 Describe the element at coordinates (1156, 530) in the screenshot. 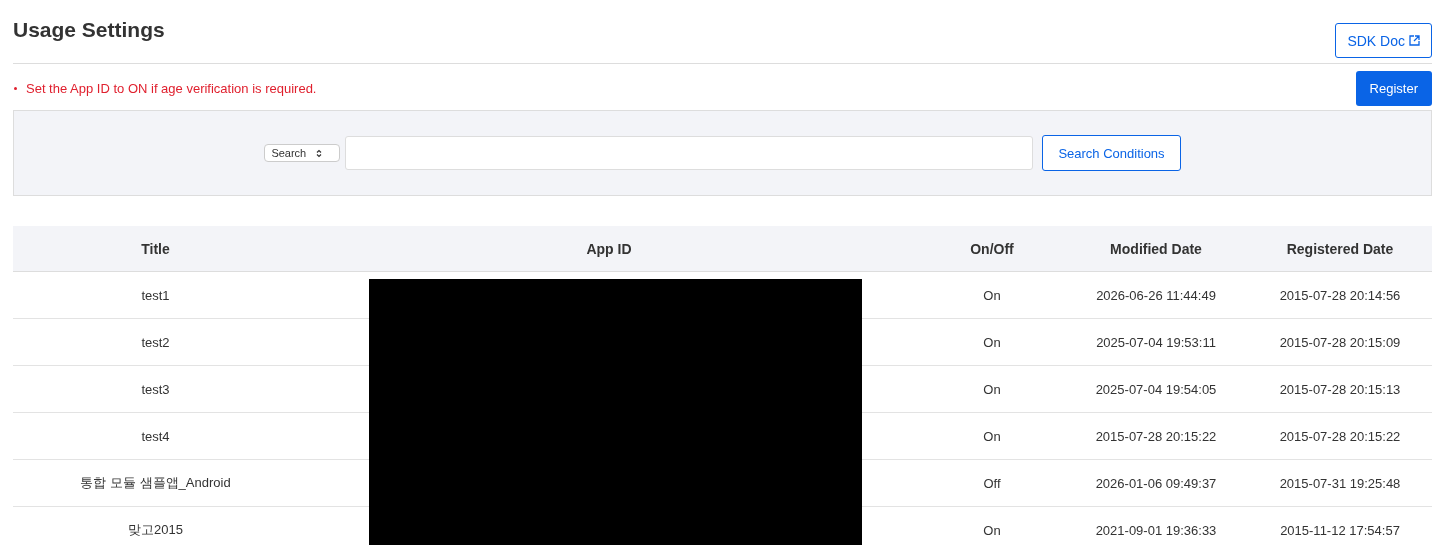

I see `table-cell-text: 2021-09-01 19:36:33` at that location.